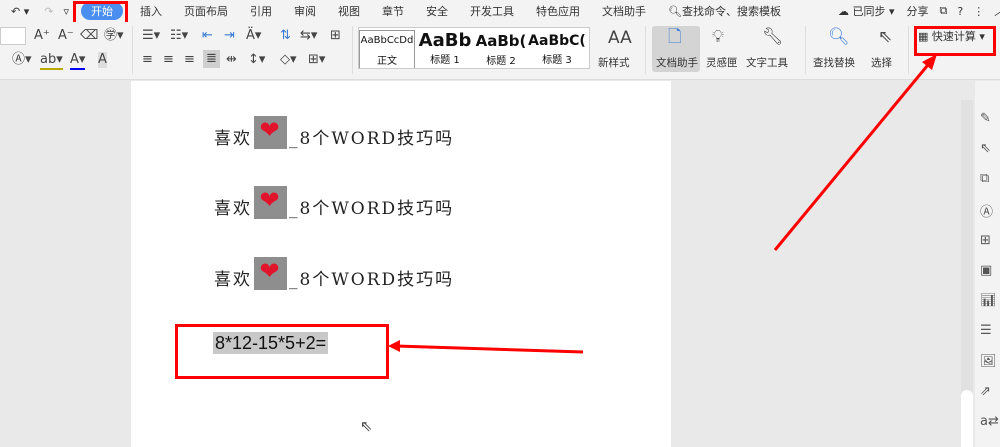 The height and width of the screenshot is (447, 1000). I want to click on arrow-to-formula, so click(489, 349).